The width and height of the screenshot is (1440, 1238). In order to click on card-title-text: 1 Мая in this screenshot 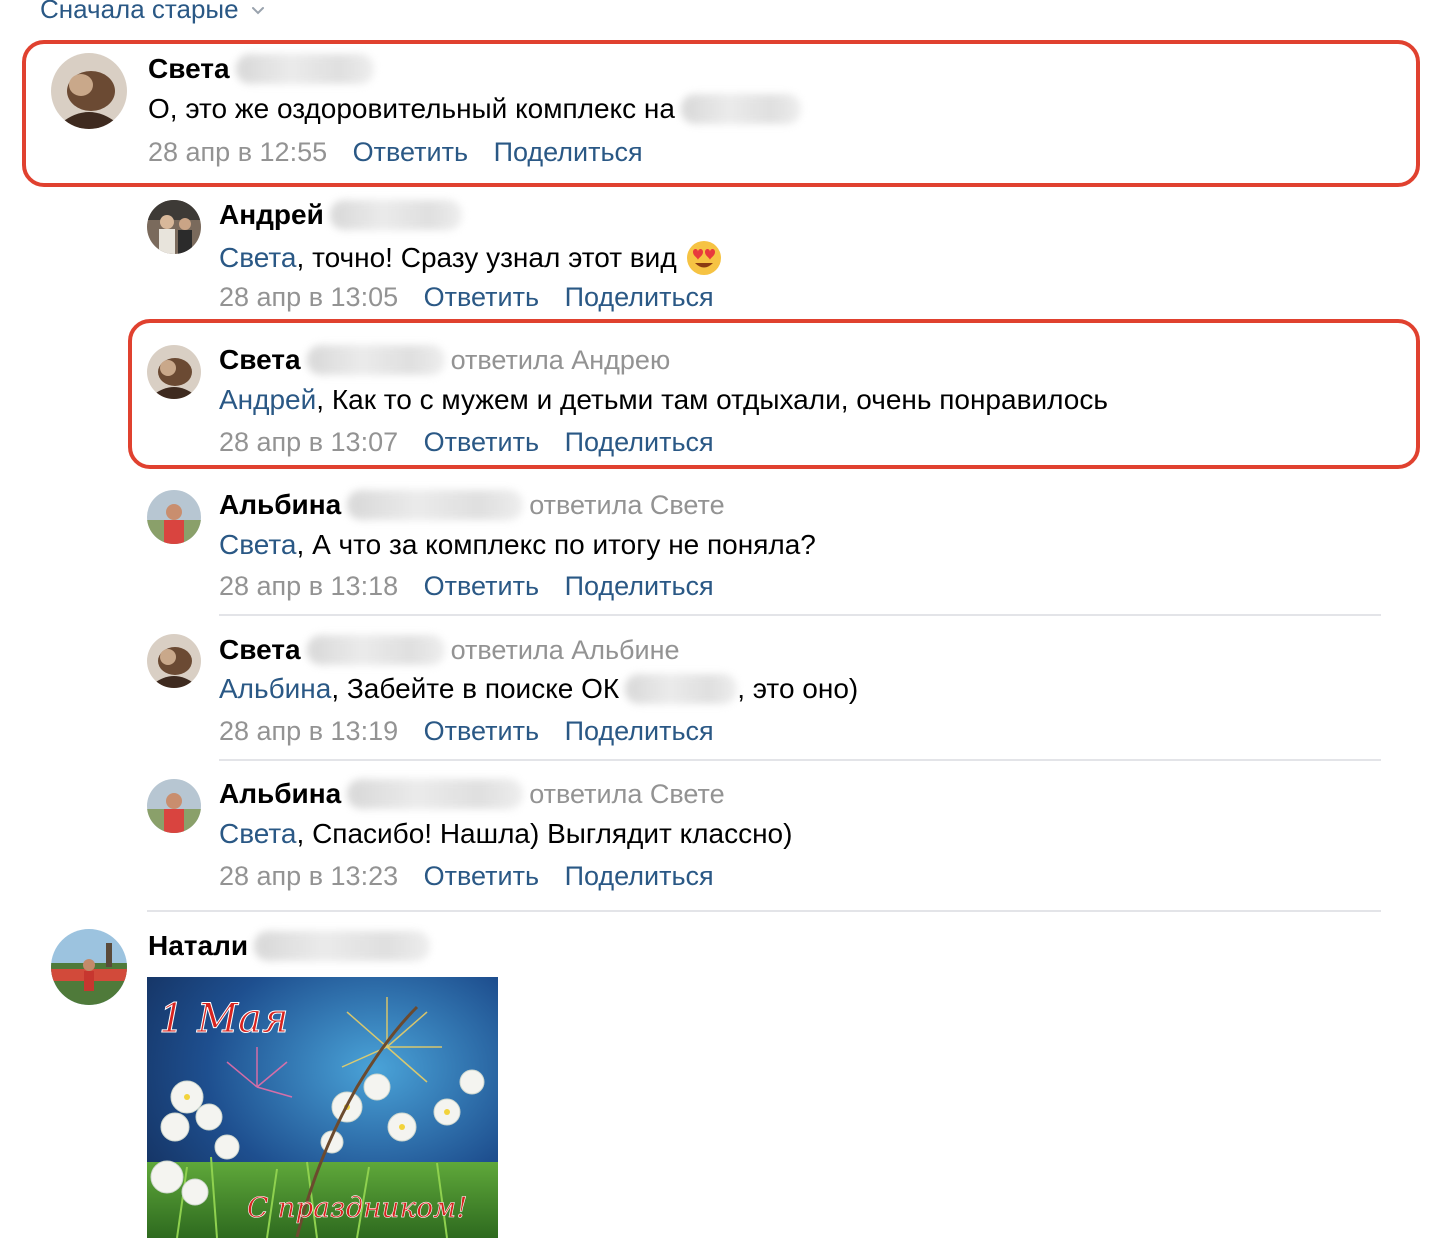, I will do `click(223, 1019)`.